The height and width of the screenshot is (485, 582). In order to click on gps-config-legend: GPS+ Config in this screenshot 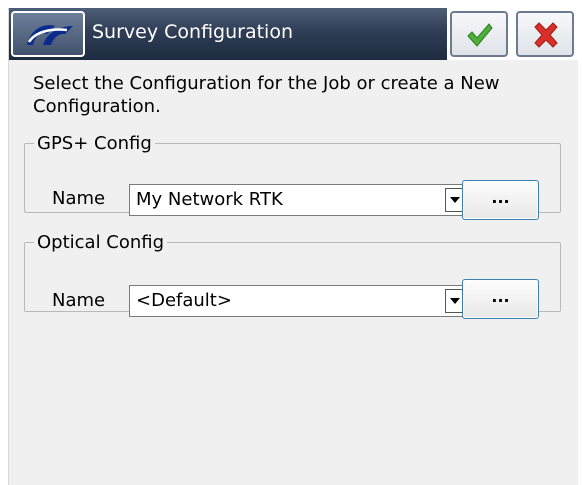, I will do `click(94, 143)`.